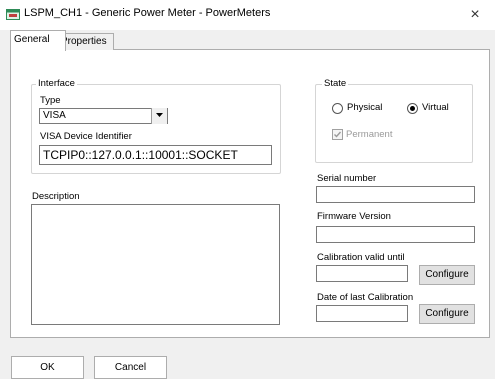 This screenshot has height=379, width=495. I want to click on description-label: Description, so click(56, 196).